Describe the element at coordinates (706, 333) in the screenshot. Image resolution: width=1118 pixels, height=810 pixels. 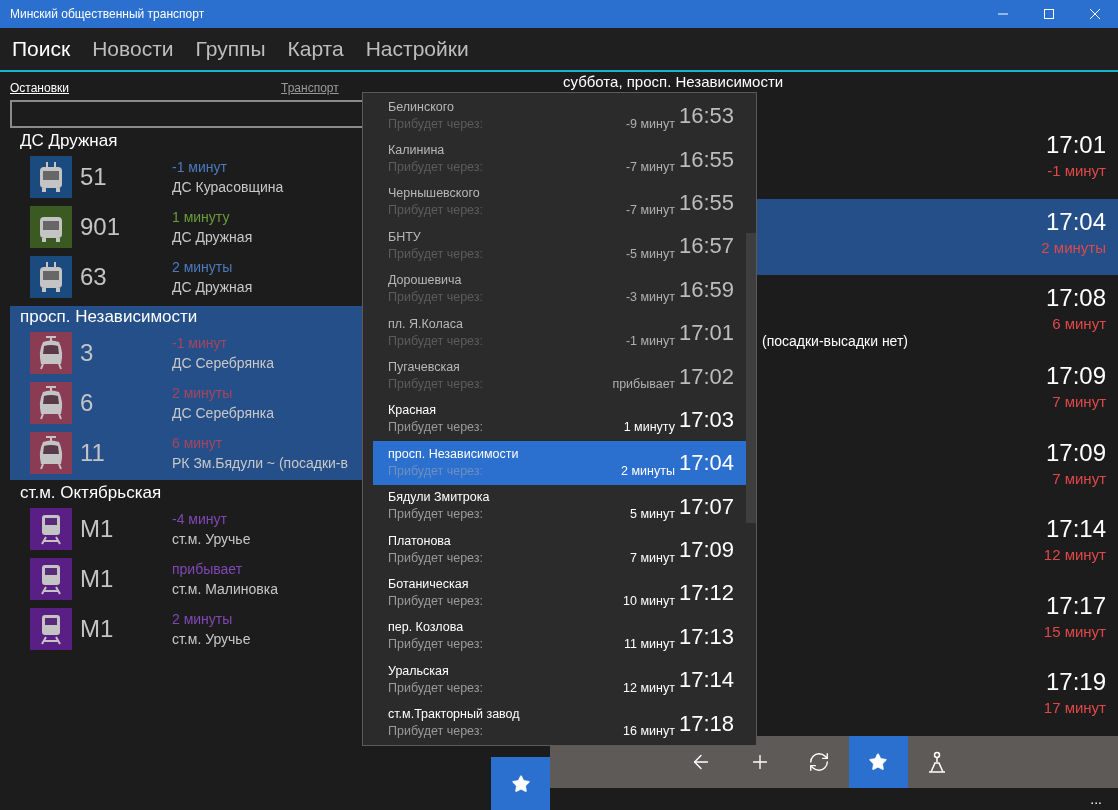
I see `arrival-time: 17:01` at that location.